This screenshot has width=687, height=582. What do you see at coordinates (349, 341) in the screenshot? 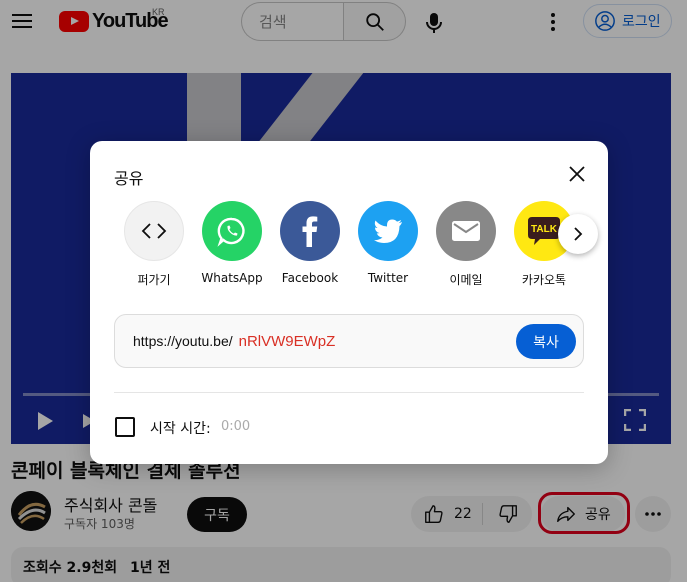
I see `share-url-box: https://youtu.be/nRlVW9EWpZ 복사` at bounding box center [349, 341].